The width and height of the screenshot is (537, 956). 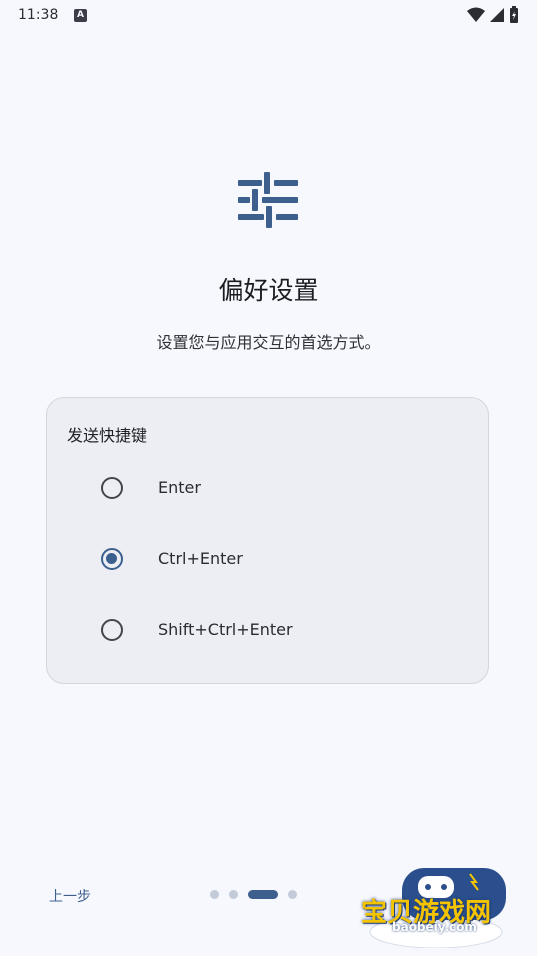 I want to click on notification-a-icon: A, so click(x=80, y=15).